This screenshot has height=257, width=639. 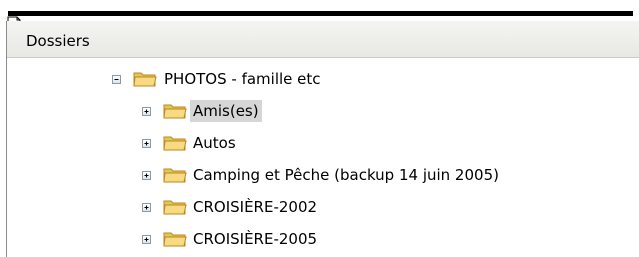 I want to click on heading-underline, so click(x=320, y=13).